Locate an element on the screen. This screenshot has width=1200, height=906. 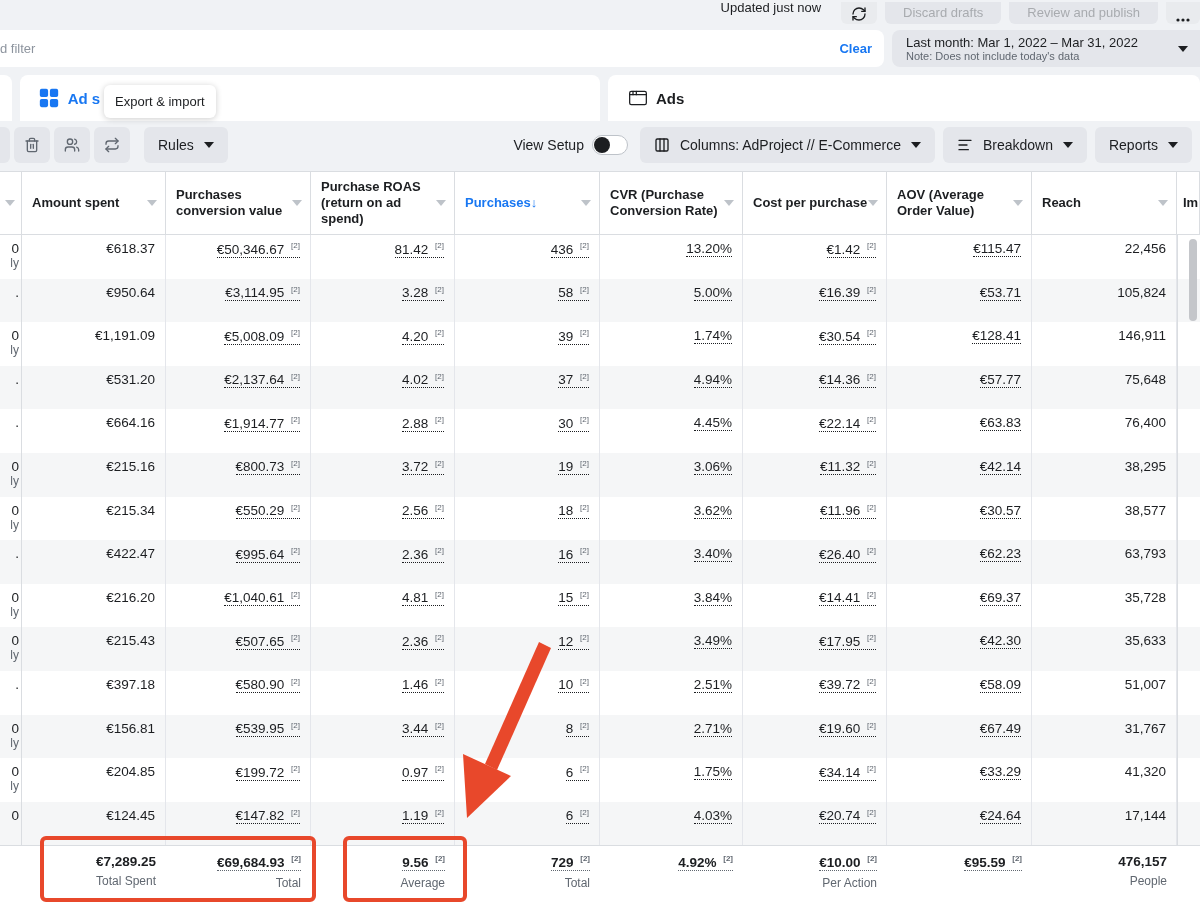
table-cell: €3,114.95 $^{[2]}$ is located at coordinates (262, 293).